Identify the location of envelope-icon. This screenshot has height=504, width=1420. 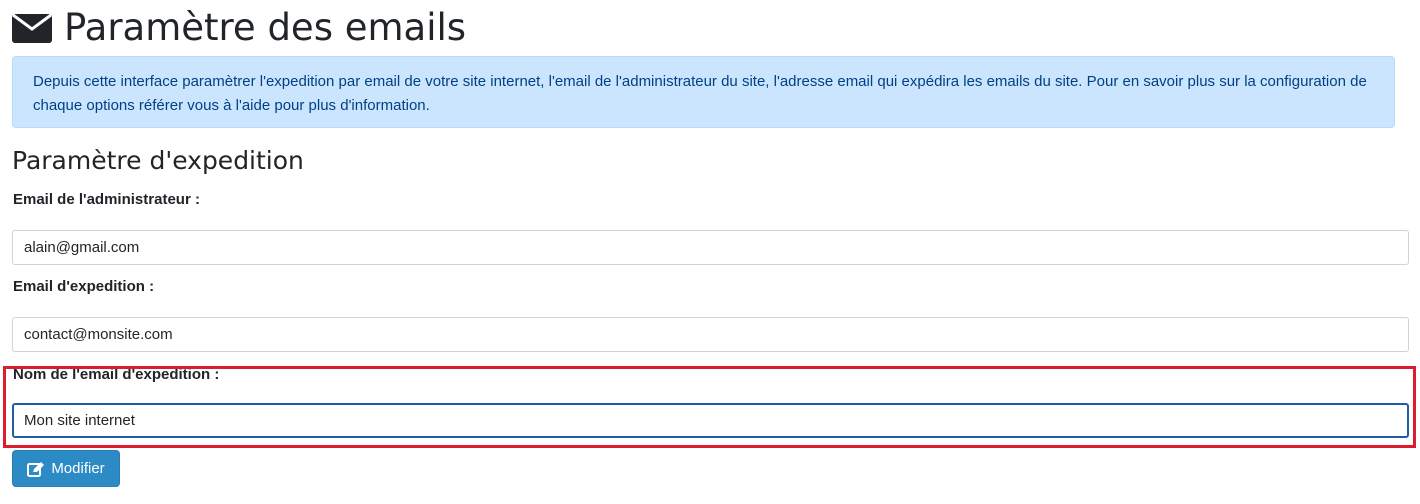
(32, 27).